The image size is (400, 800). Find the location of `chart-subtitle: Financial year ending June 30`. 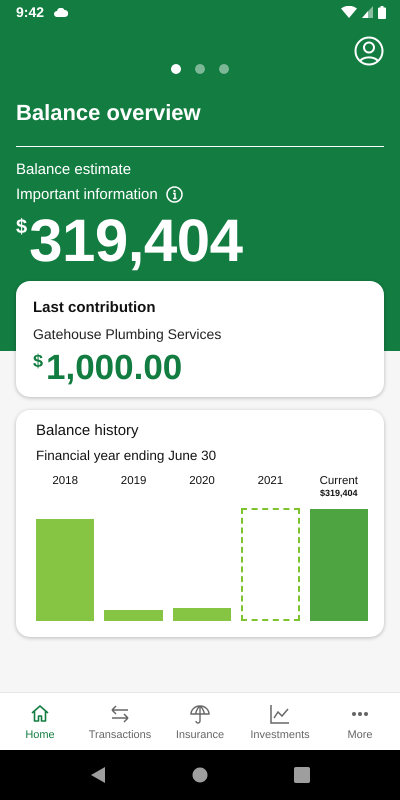

chart-subtitle: Financial year ending June 30 is located at coordinates (127, 455).